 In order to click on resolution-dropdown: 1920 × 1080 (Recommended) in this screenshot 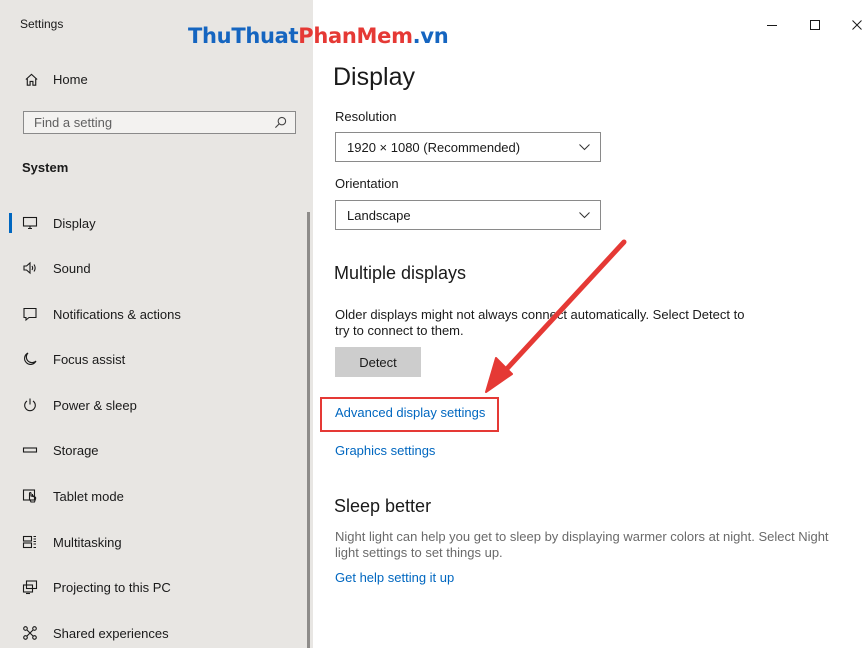, I will do `click(468, 147)`.